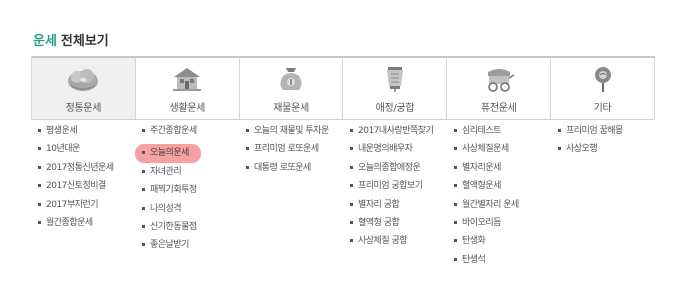 Image resolution: width=684 pixels, height=298 pixels. I want to click on list-item: 월간종합운세, so click(86, 223).